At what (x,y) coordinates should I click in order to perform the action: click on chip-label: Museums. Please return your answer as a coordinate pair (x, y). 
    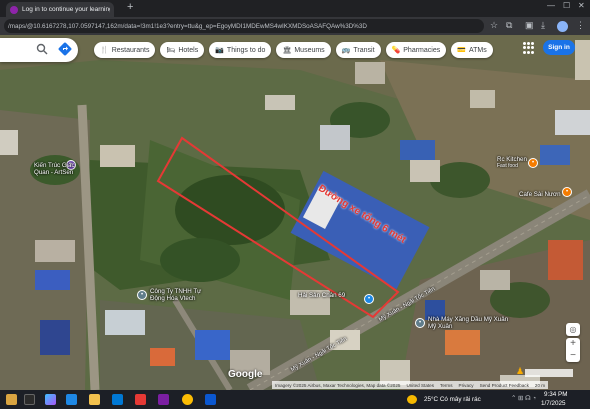
    Looking at the image, I should click on (309, 50).